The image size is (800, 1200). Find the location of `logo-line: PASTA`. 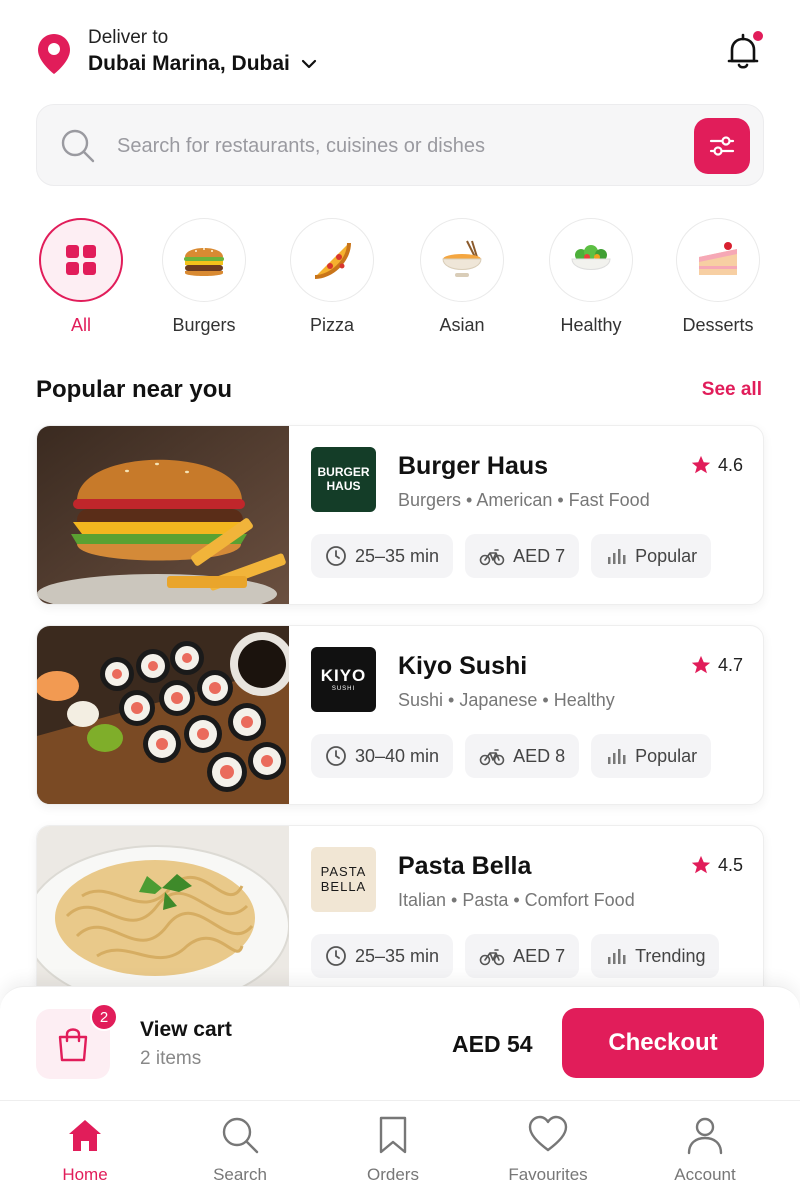

logo-line: PASTA is located at coordinates (343, 871).